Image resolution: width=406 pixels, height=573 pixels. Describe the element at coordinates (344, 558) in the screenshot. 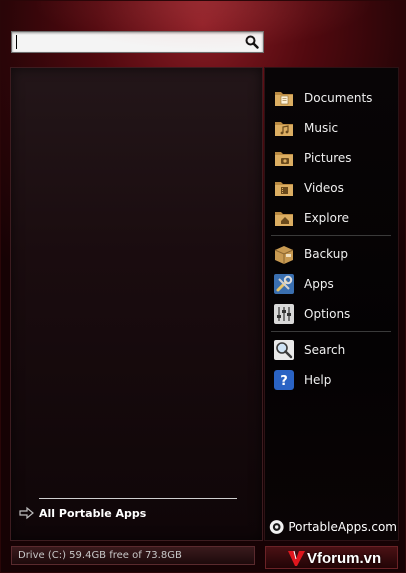

I see `watermark-text: Vforum.vn` at that location.